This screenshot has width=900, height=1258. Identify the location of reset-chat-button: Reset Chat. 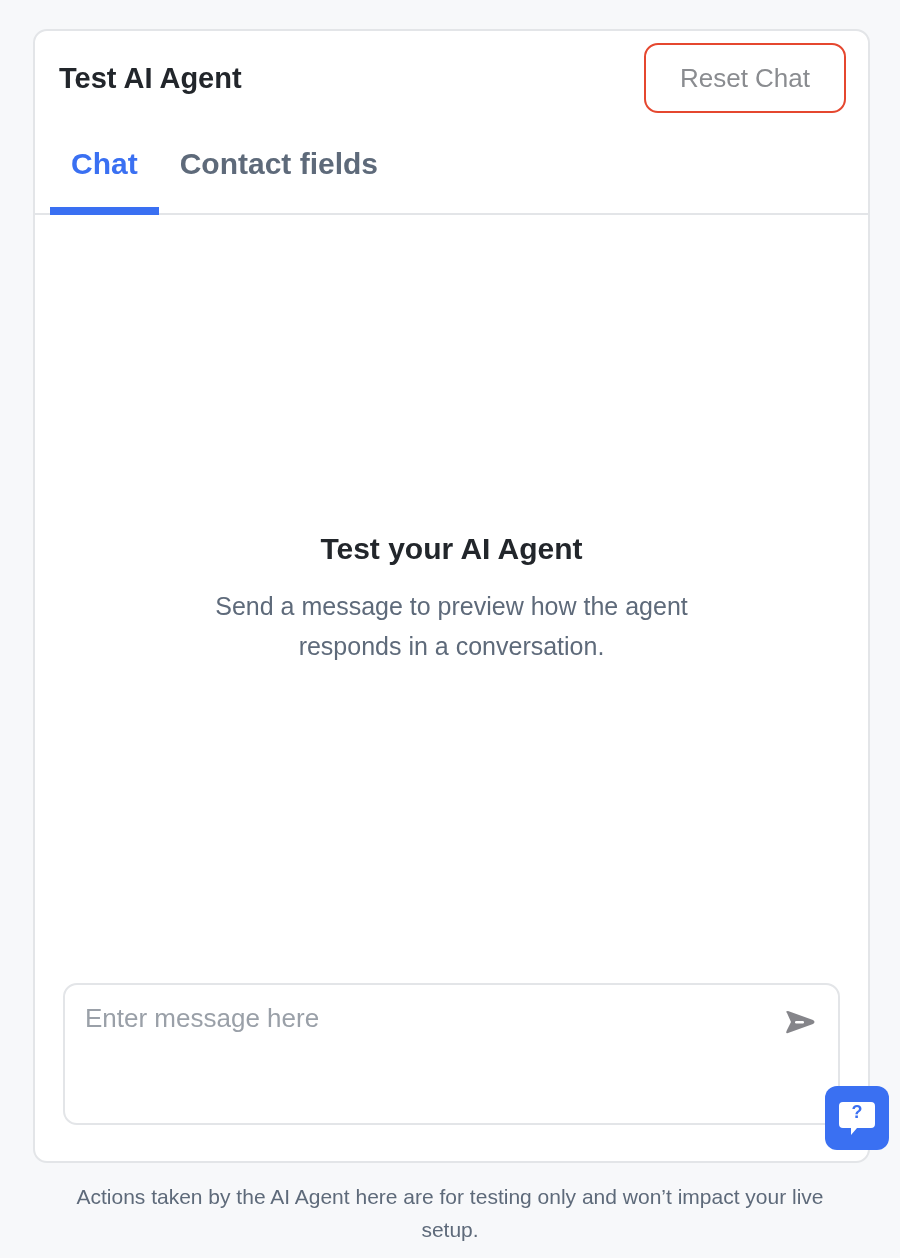
(745, 78).